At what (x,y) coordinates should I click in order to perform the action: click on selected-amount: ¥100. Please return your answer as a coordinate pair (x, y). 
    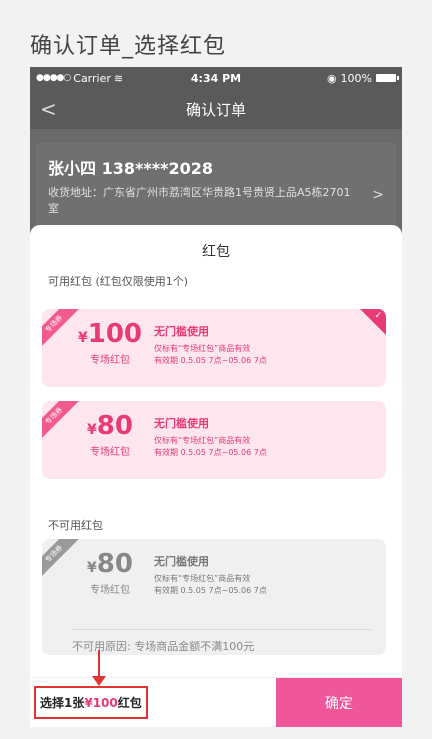
    Looking at the image, I should click on (101, 703).